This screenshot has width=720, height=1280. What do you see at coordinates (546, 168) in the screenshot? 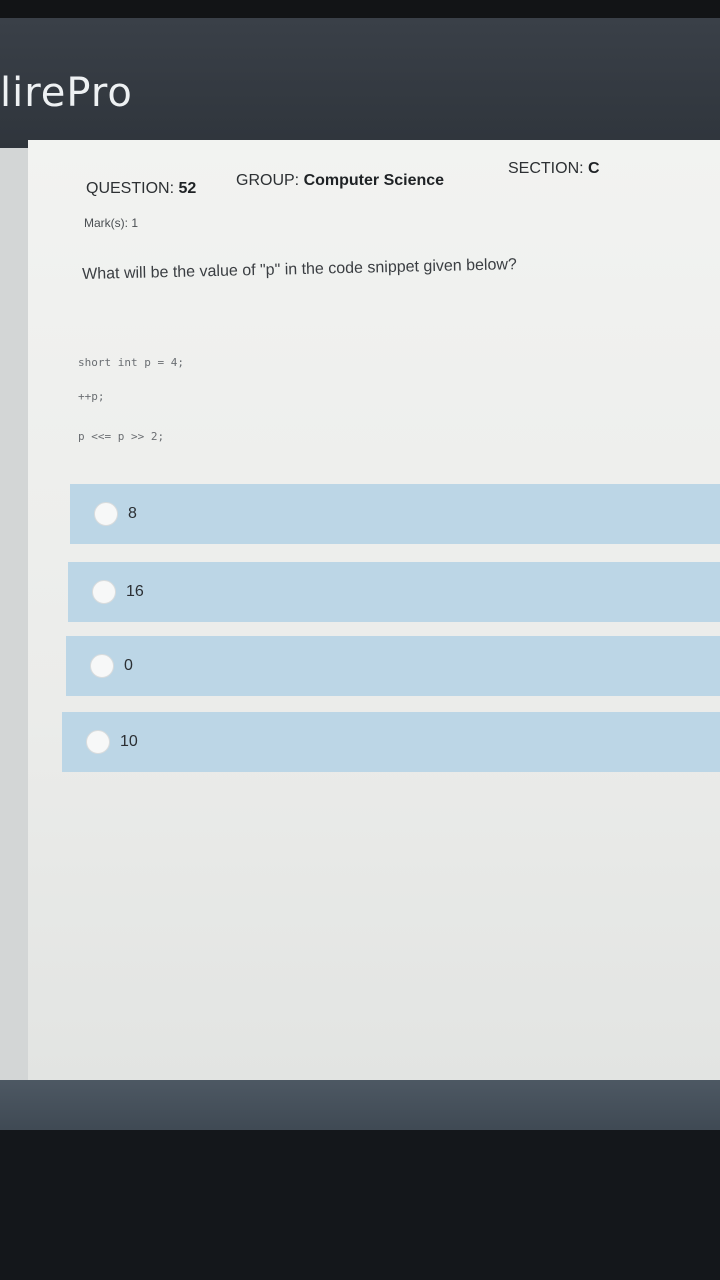
I see `question-section-label: SECTION:` at bounding box center [546, 168].